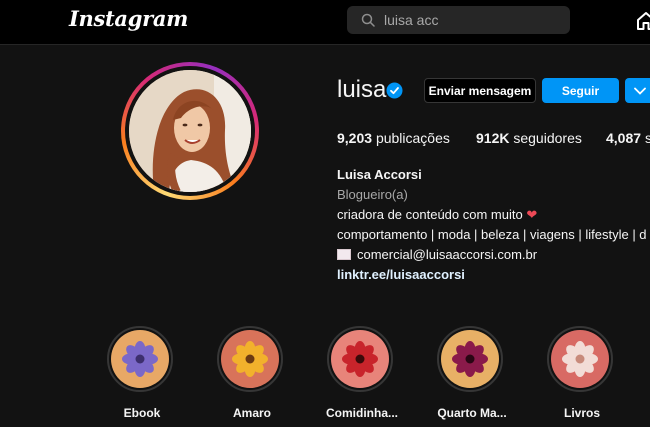 The image size is (650, 427). I want to click on highlight-item: Livros, so click(582, 373).